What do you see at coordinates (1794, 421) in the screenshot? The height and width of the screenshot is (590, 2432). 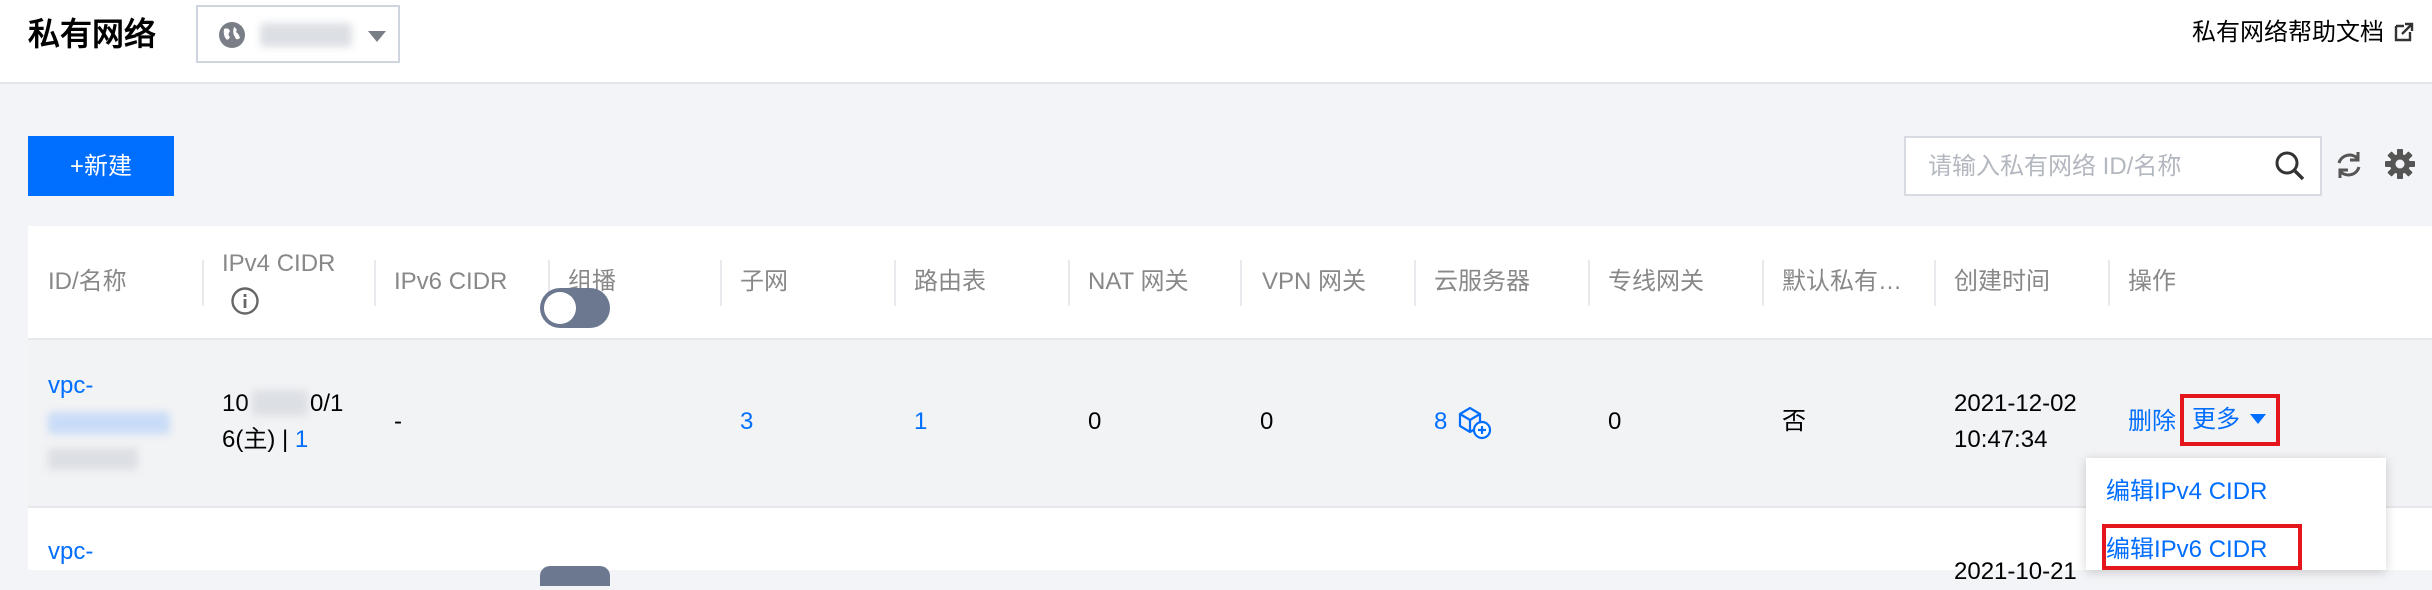 I see `default-vpc-value: 否` at bounding box center [1794, 421].